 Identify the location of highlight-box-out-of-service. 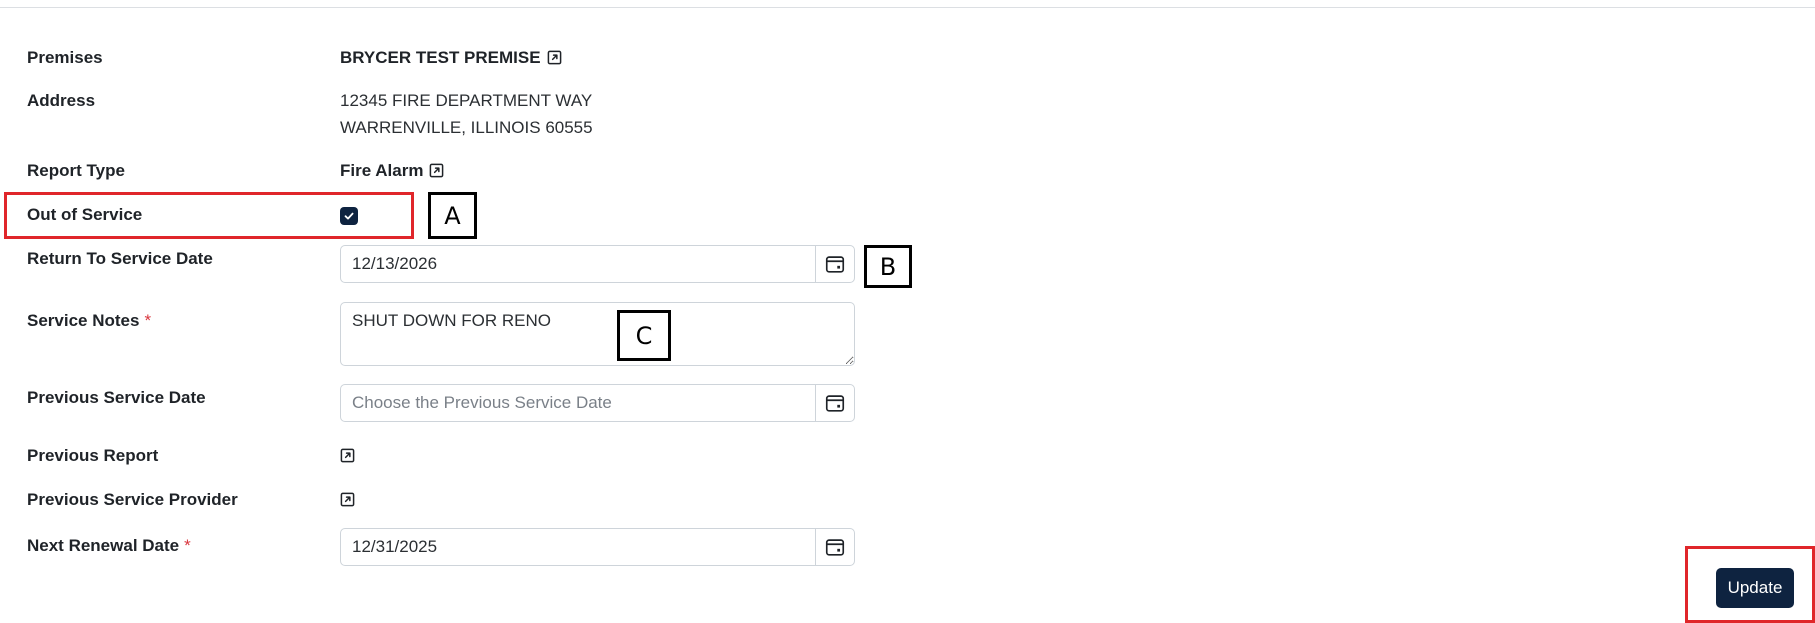
(209, 215).